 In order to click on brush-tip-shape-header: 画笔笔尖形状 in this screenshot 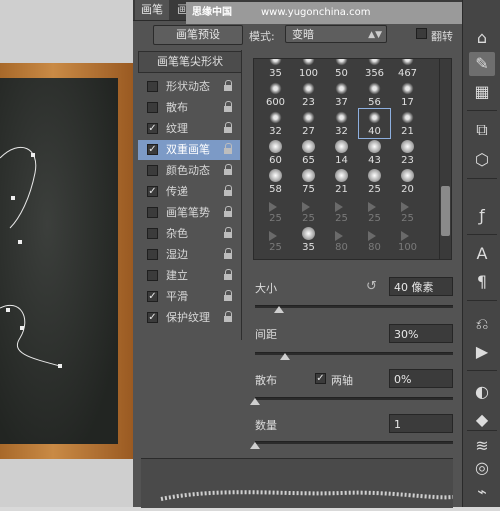, I will do `click(190, 62)`.